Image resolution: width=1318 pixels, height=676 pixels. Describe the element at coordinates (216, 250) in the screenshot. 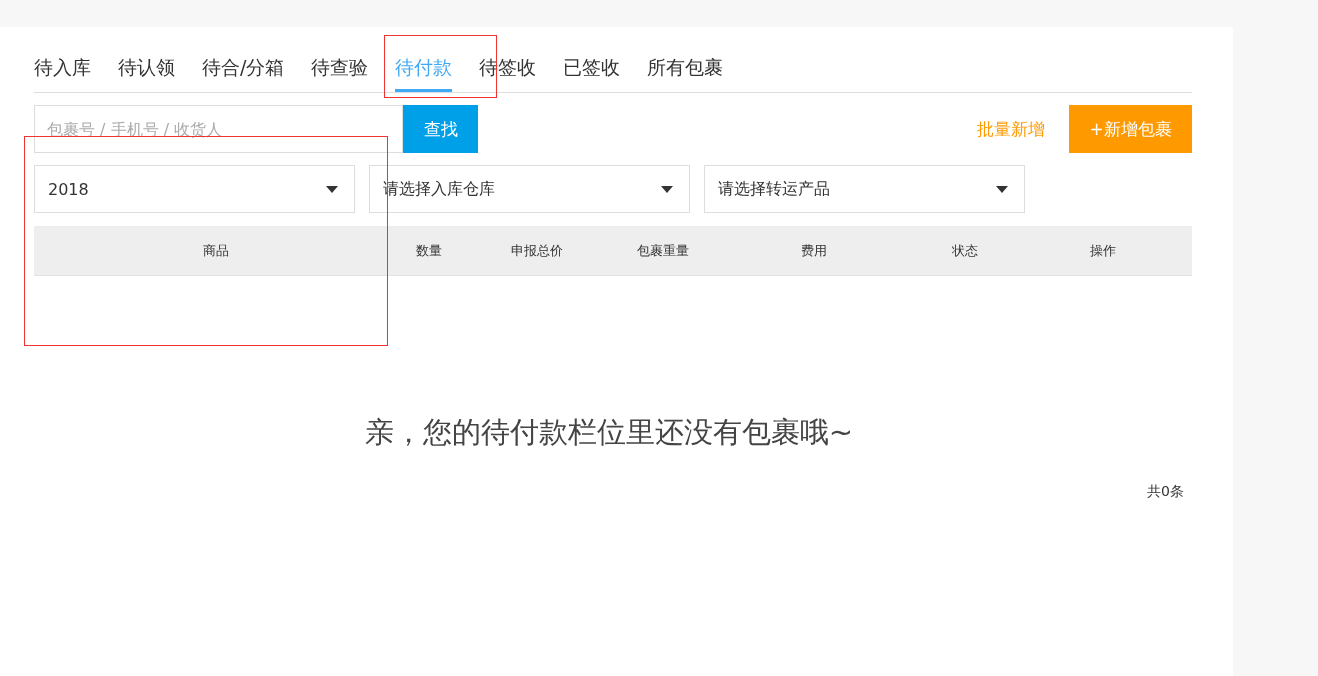

I see `column-header: 商品` at that location.